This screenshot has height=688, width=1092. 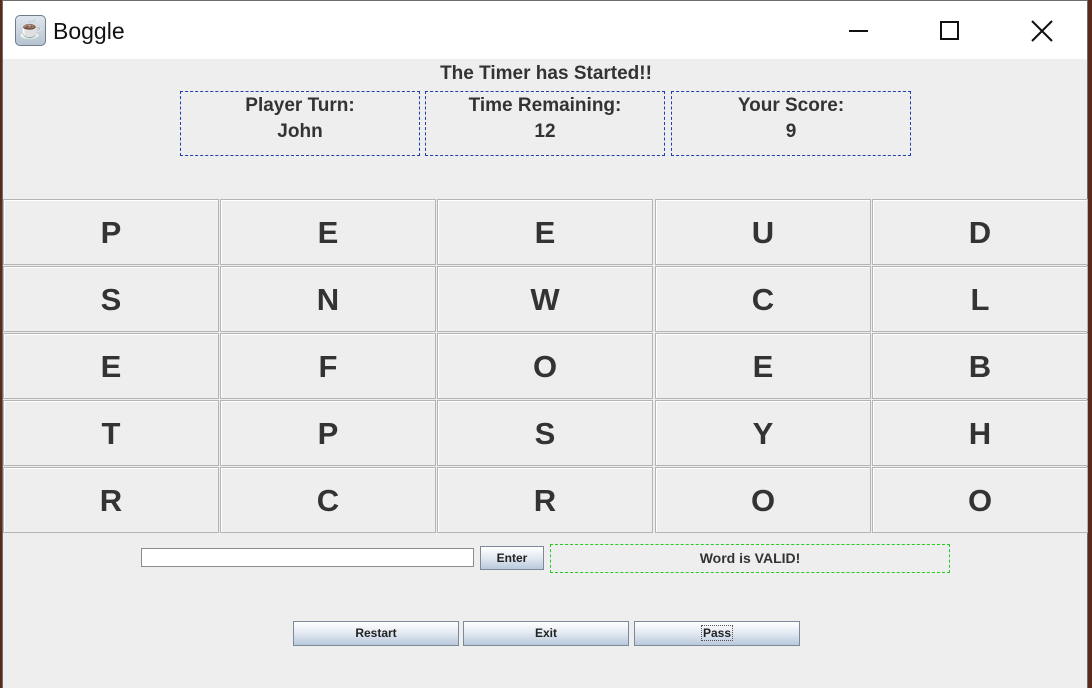 I want to click on player-turn-label: Player Turn:, so click(x=300, y=105).